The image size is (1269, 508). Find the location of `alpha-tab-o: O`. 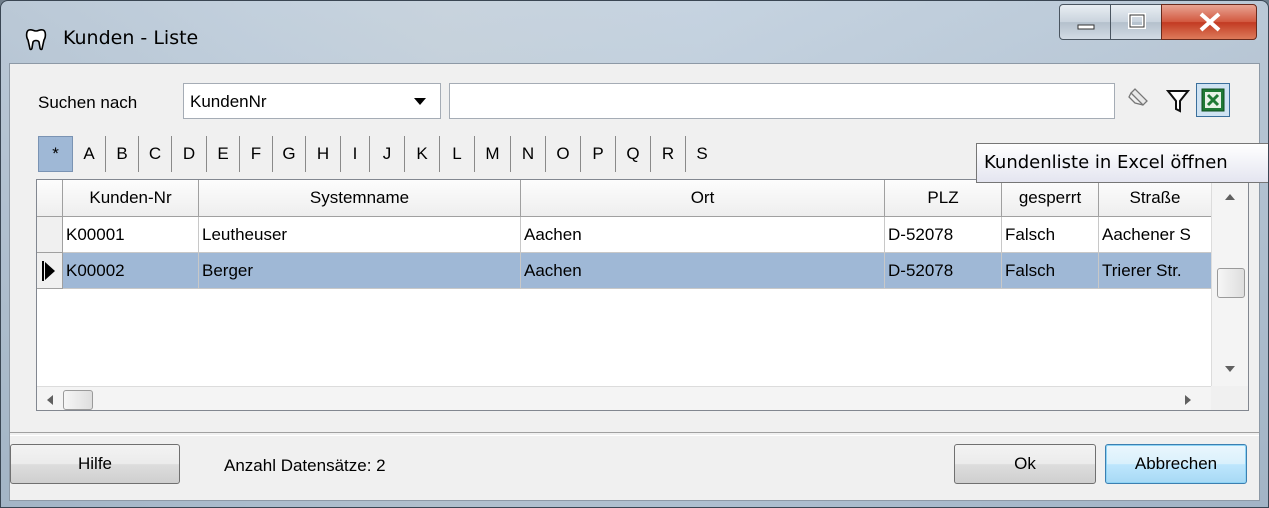

alpha-tab-o: O is located at coordinates (563, 154).